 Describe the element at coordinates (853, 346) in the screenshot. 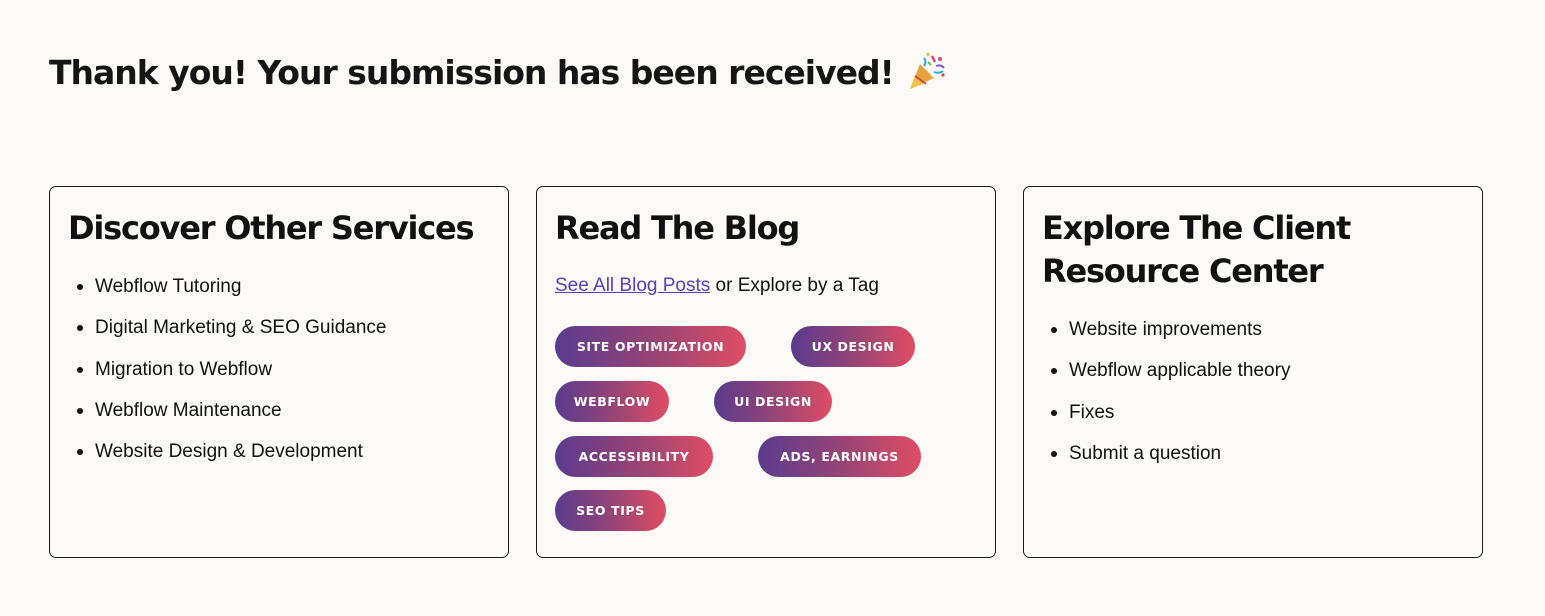

I see `tag-pill: UX DESIGN` at that location.